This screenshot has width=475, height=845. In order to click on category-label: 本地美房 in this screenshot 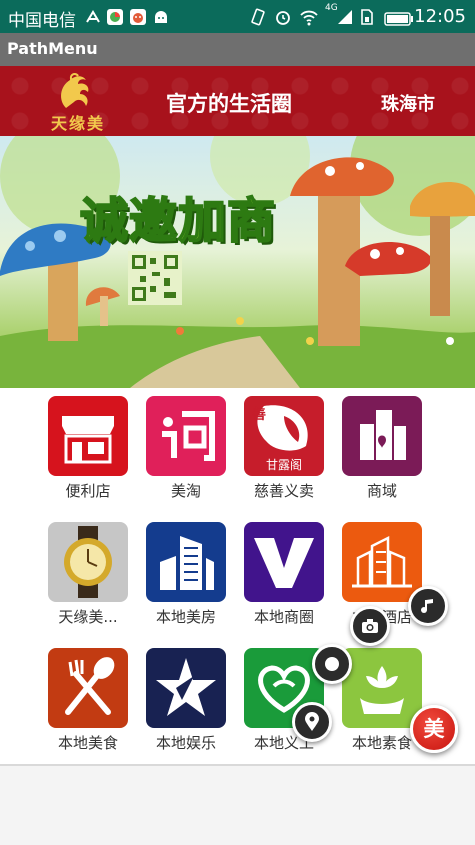, I will do `click(185, 617)`.